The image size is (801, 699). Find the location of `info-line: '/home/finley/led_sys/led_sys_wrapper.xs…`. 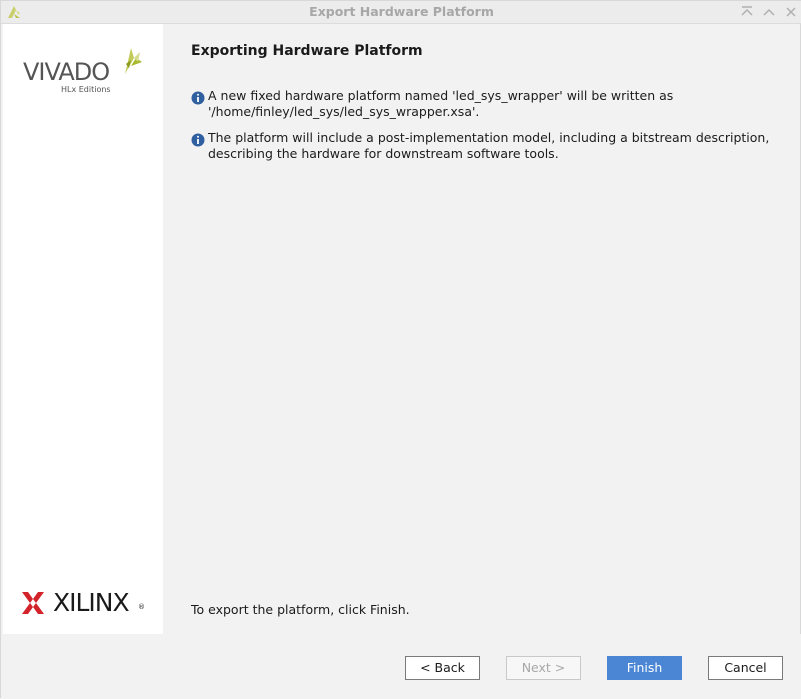

info-line: '/home/finley/led_sys/led_sys_wrapper.xs… is located at coordinates (344, 111).